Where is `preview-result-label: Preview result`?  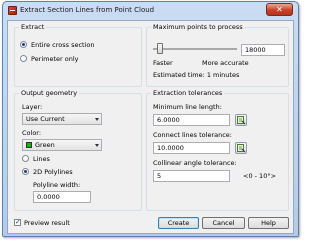 preview-result-label: Preview result is located at coordinates (47, 223).